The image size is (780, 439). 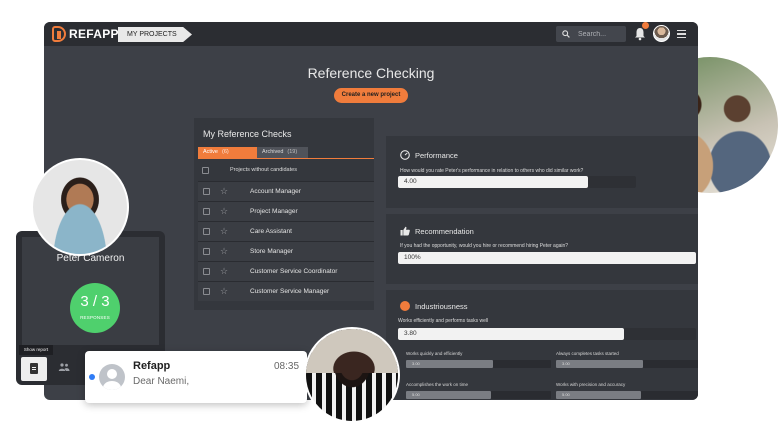 I want to click on responses-score: 3 / 3, so click(x=95, y=301).